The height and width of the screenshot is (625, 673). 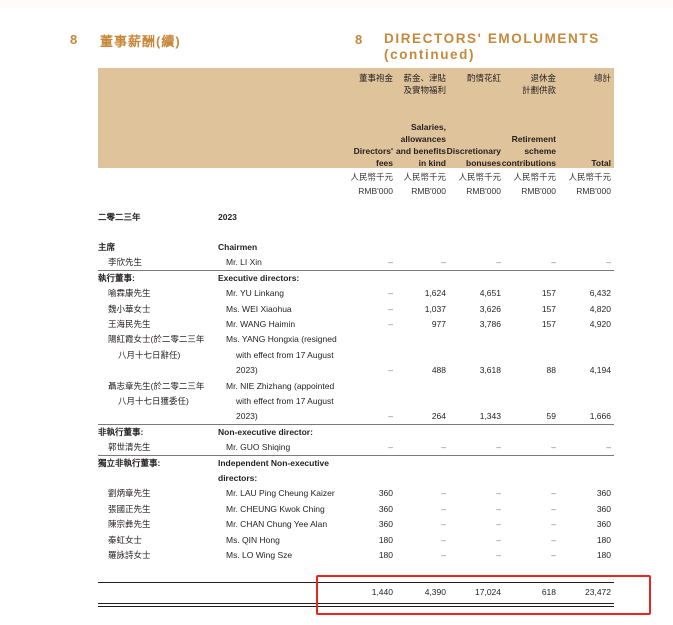 What do you see at coordinates (363, 184) in the screenshot?
I see `unit-label-1: 人民幣千元 RMB'000` at bounding box center [363, 184].